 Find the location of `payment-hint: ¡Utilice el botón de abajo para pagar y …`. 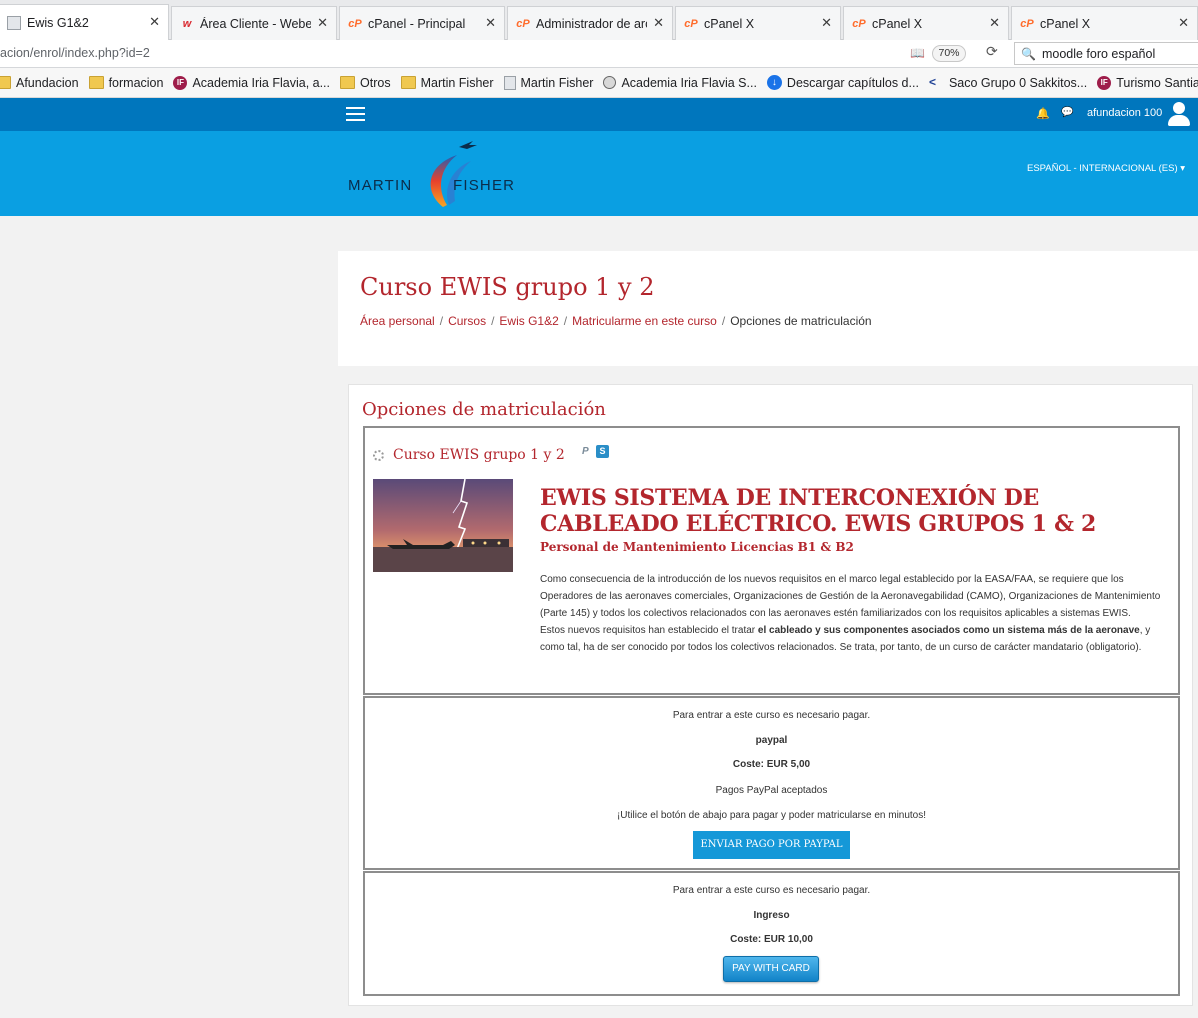

payment-hint: ¡Utilice el botón de abajo para pagar y … is located at coordinates (771, 815).